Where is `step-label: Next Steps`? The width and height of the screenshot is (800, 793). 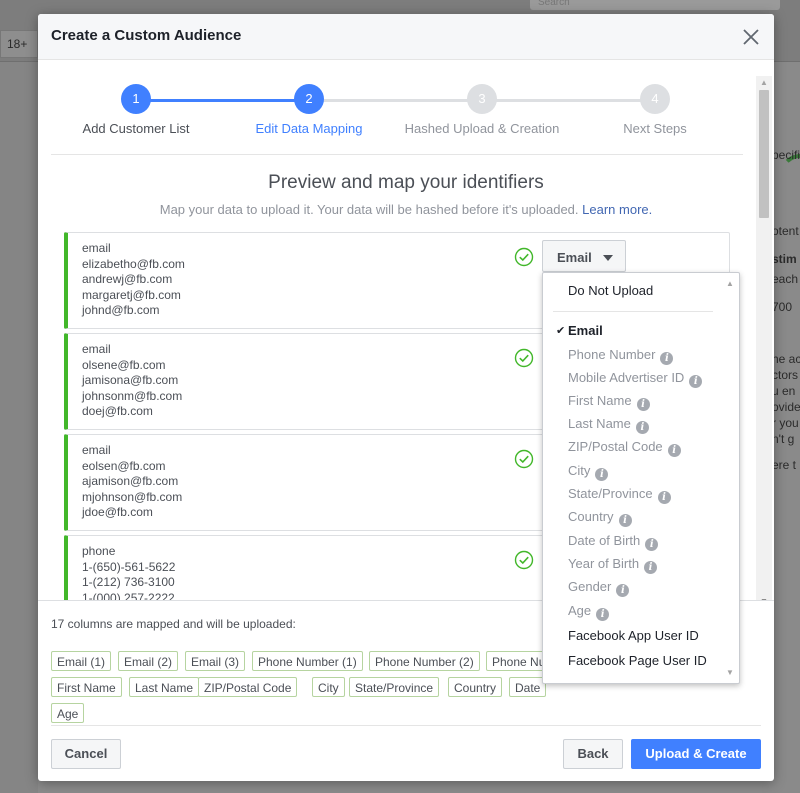 step-label: Next Steps is located at coordinates (655, 128).